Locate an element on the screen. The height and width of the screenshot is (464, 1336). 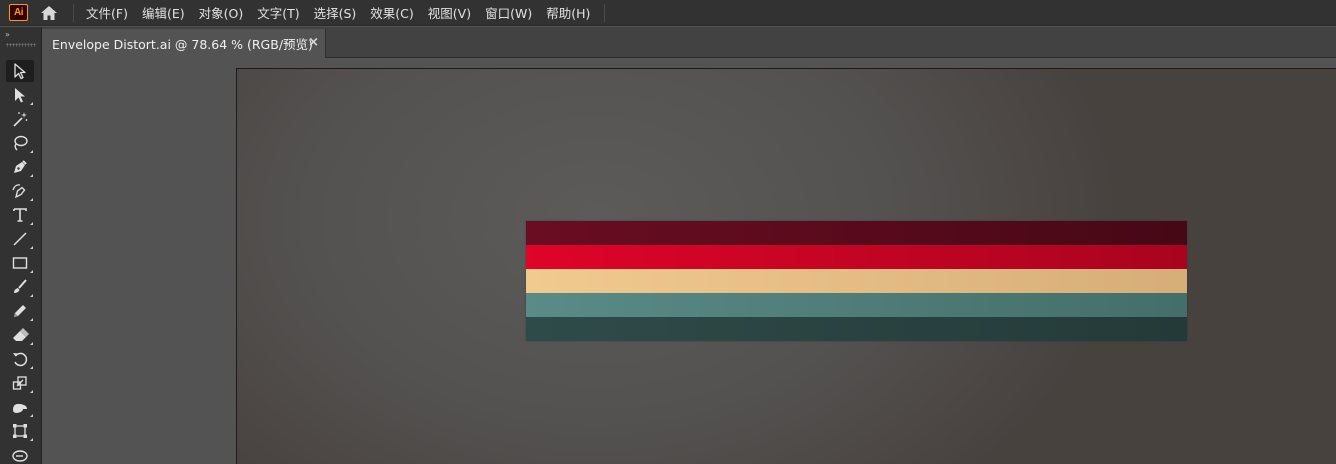
menu-type: 文字(T) is located at coordinates (278, 12).